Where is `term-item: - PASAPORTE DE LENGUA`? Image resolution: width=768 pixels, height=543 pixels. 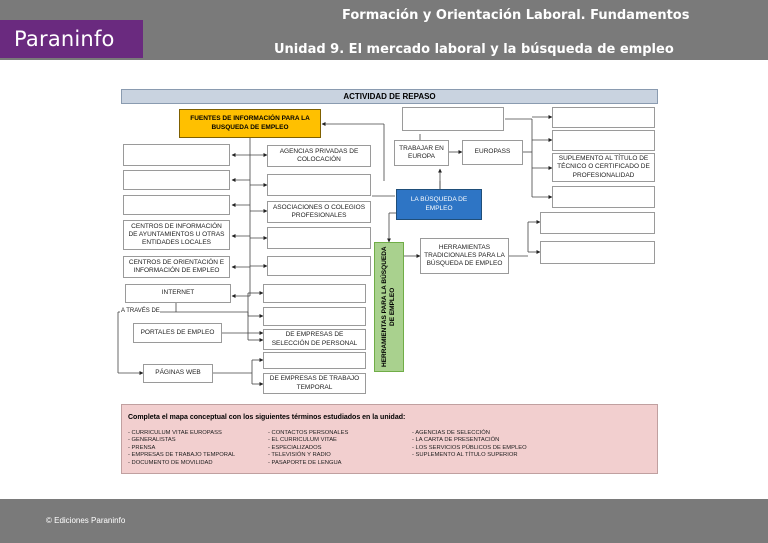 term-item: - PASAPORTE DE LENGUA is located at coordinates (305, 462).